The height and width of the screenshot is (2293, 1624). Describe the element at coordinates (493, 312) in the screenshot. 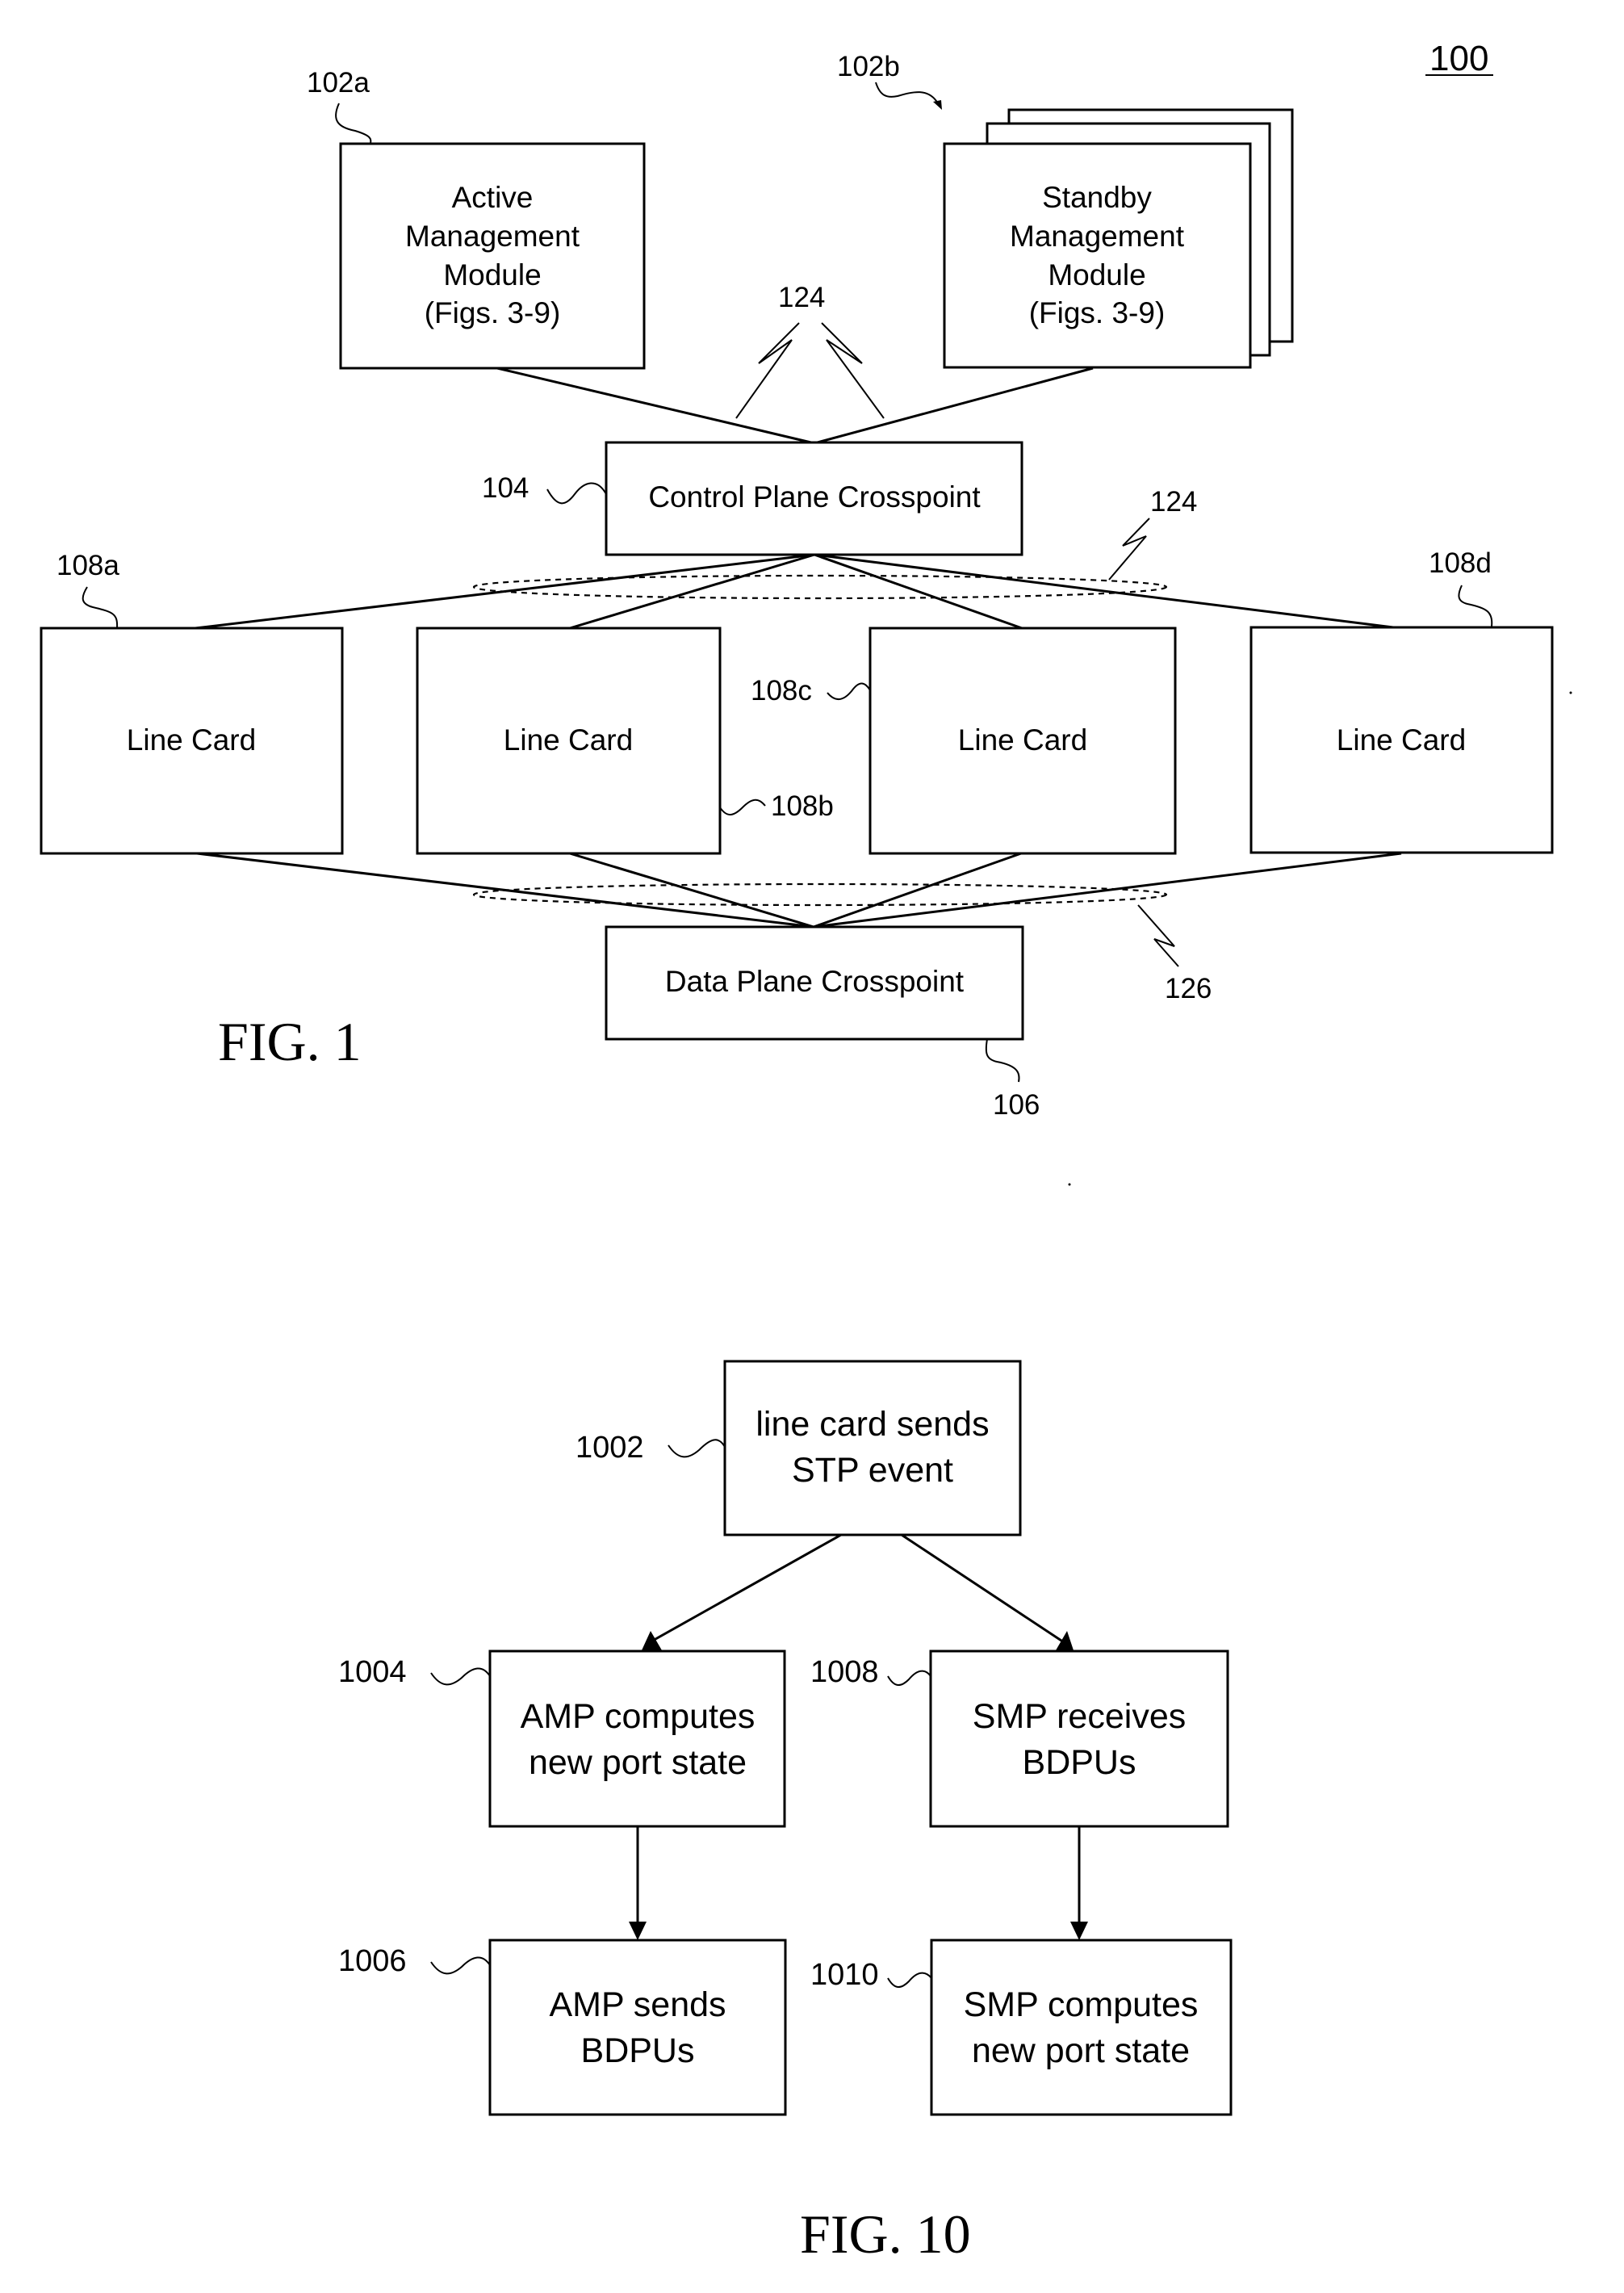

I see `active-module-line-4: (Figs. 3-9)` at that location.